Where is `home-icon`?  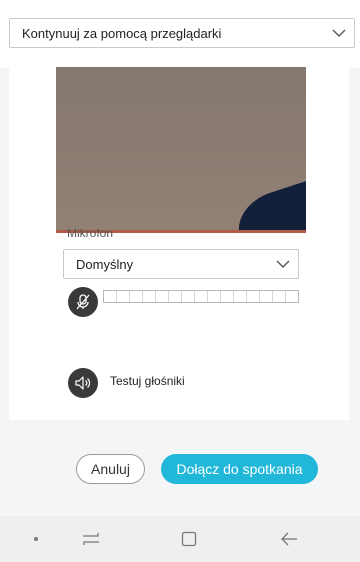
home-icon is located at coordinates (189, 539).